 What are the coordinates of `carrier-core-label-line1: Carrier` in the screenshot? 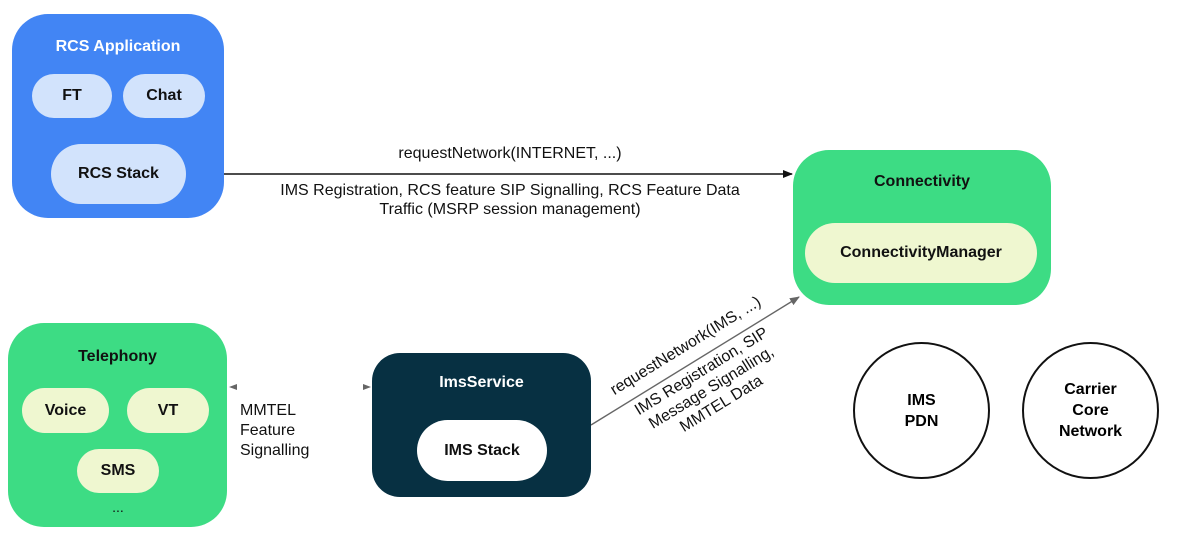 It's located at (1090, 389).